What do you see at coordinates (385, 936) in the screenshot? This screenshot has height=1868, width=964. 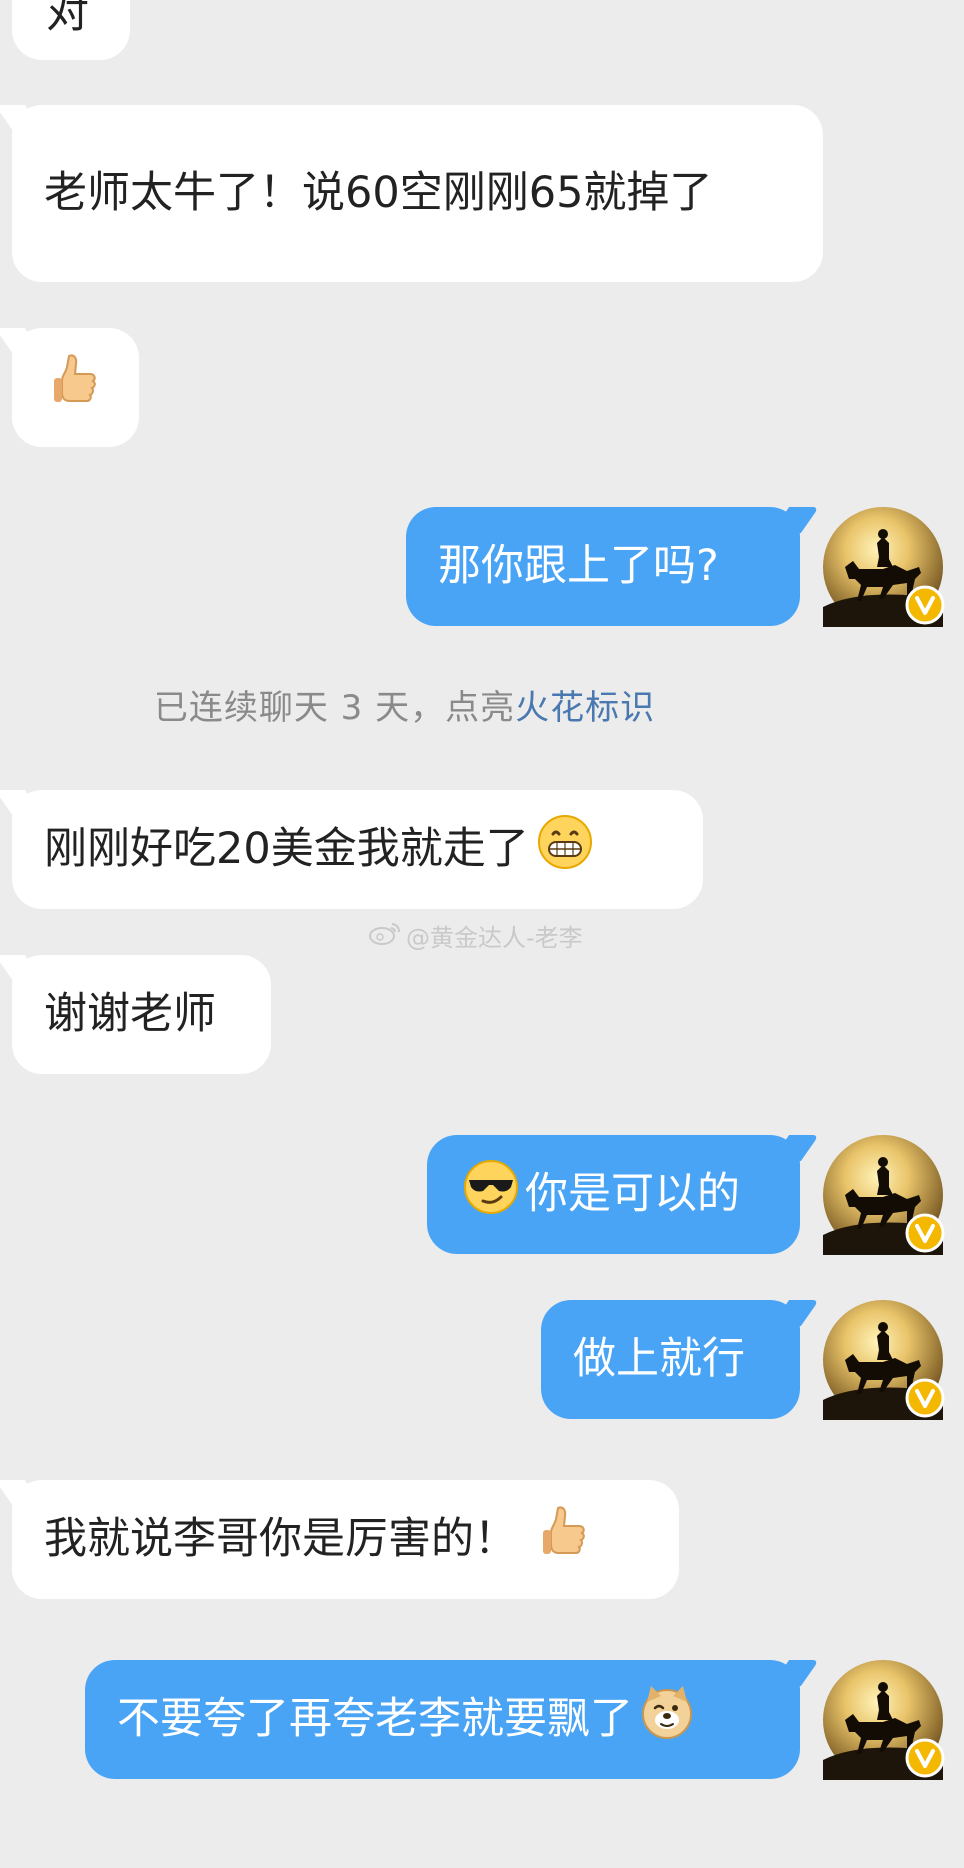 I see `weibo-logo-icon` at bounding box center [385, 936].